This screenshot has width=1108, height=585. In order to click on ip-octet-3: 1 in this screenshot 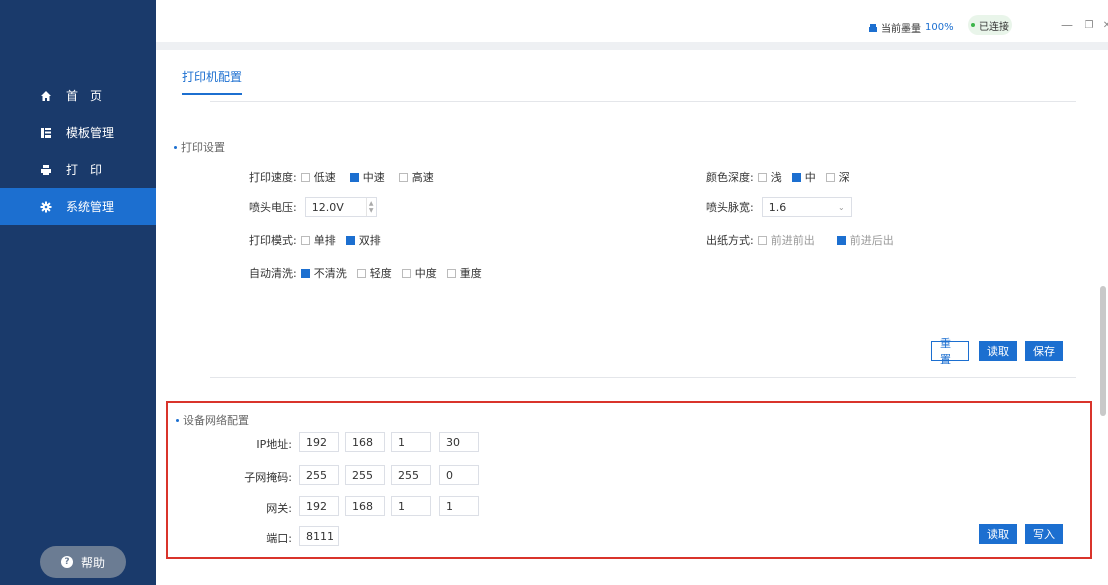, I will do `click(411, 442)`.